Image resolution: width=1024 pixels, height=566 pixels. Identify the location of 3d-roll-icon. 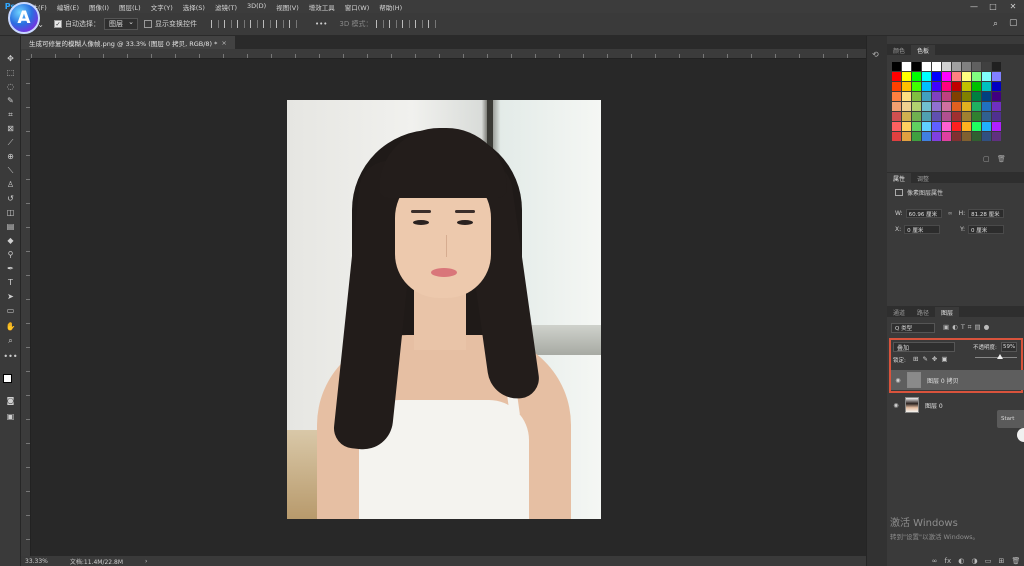
(393, 24).